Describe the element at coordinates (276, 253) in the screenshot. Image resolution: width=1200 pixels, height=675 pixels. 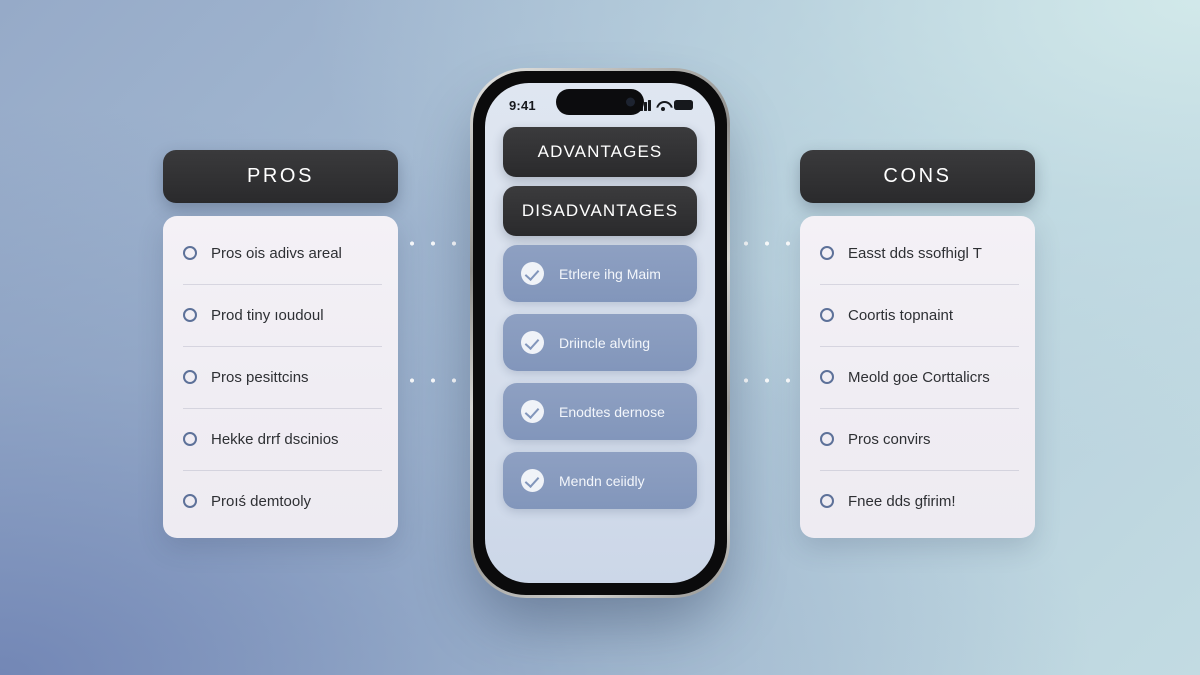
I see `list-item-label: Pros ois adivs areal` at that location.